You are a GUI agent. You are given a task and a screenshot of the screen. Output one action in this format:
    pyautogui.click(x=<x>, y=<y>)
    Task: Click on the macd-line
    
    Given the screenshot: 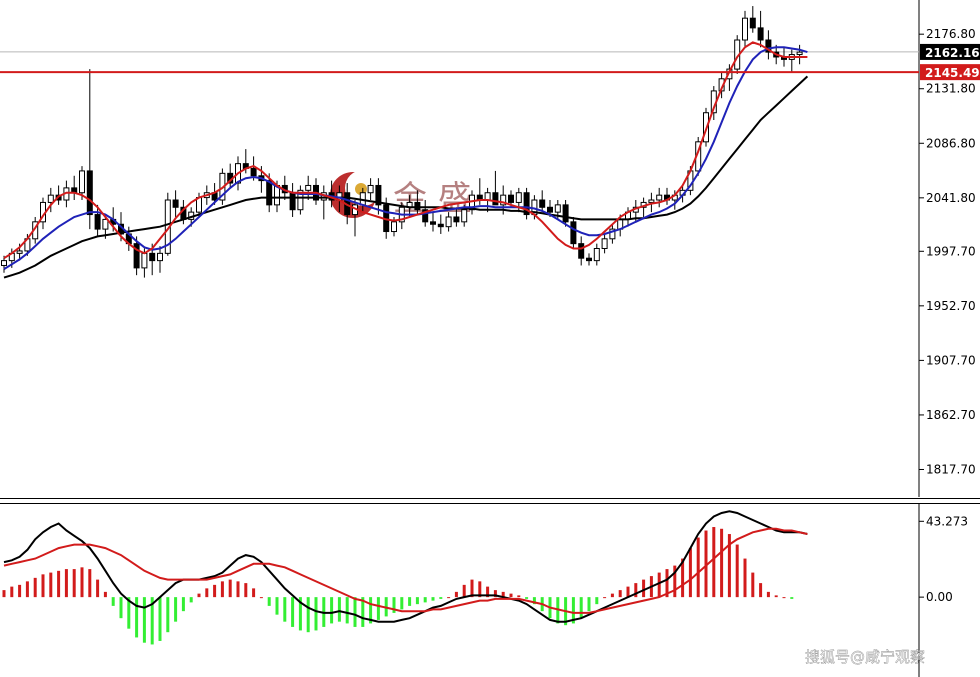 What is the action you would take?
    pyautogui.click(x=405, y=566)
    